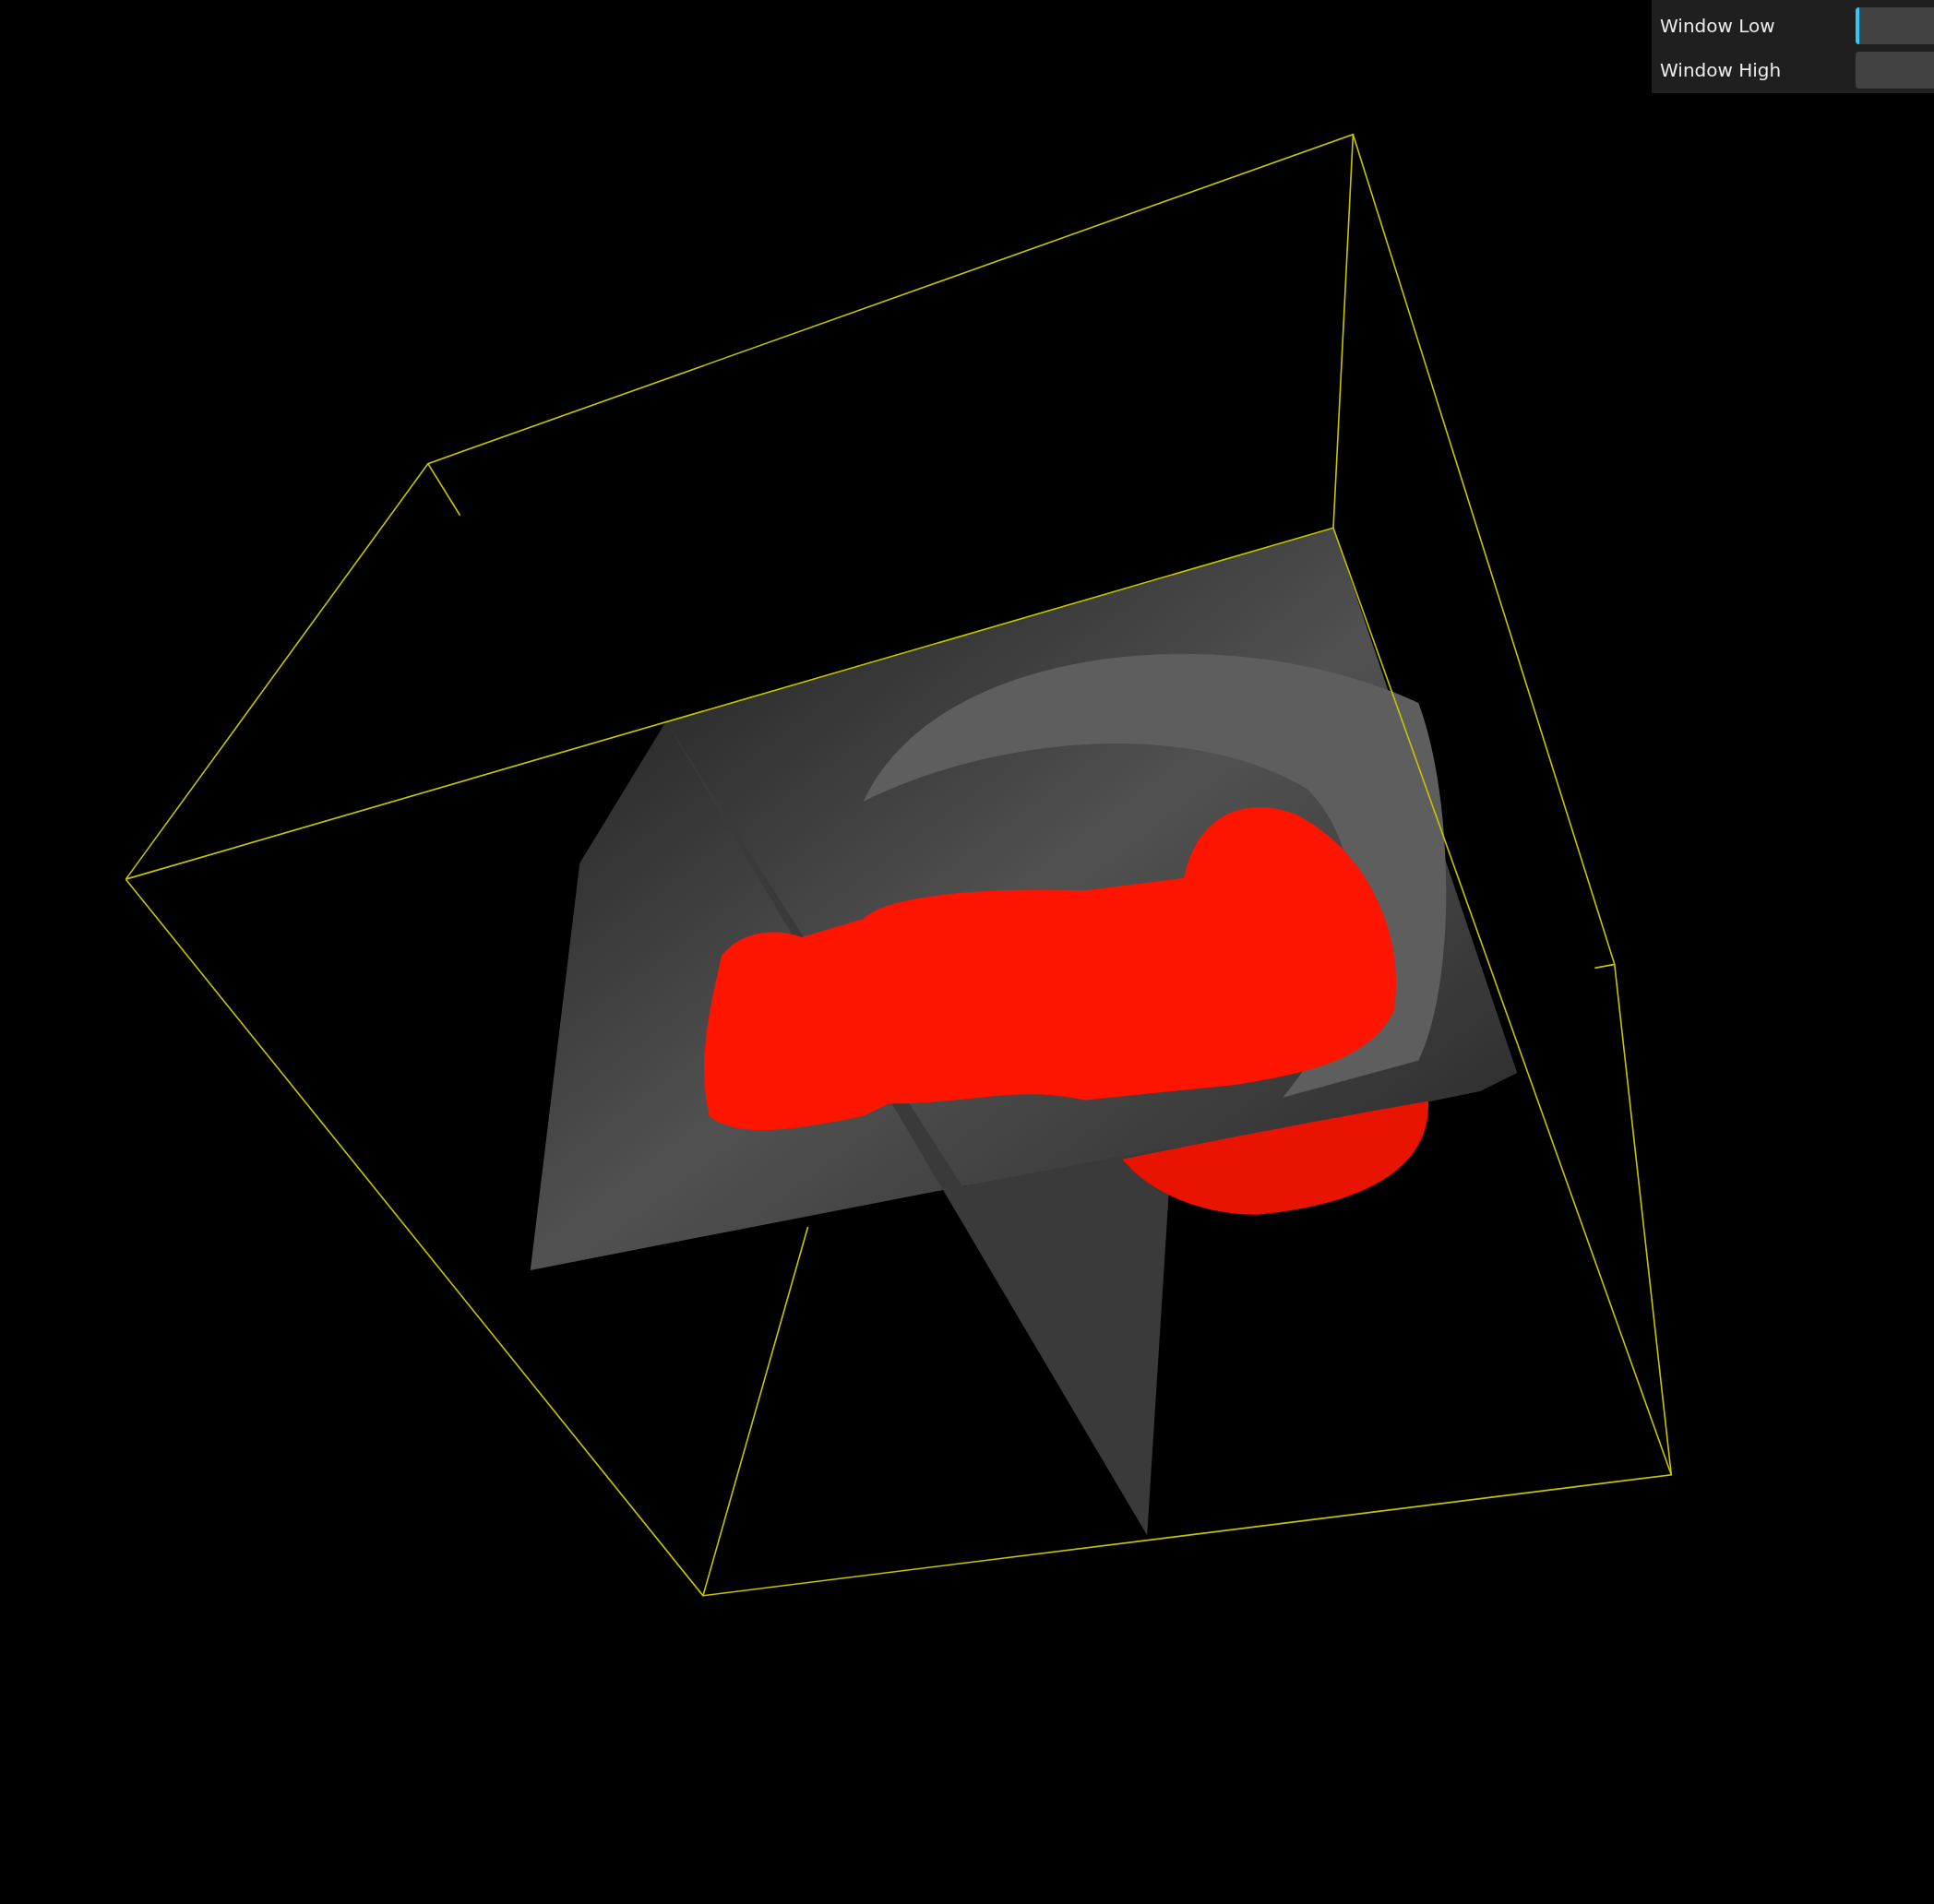  I want to click on control-label: Window High, so click(1721, 70).